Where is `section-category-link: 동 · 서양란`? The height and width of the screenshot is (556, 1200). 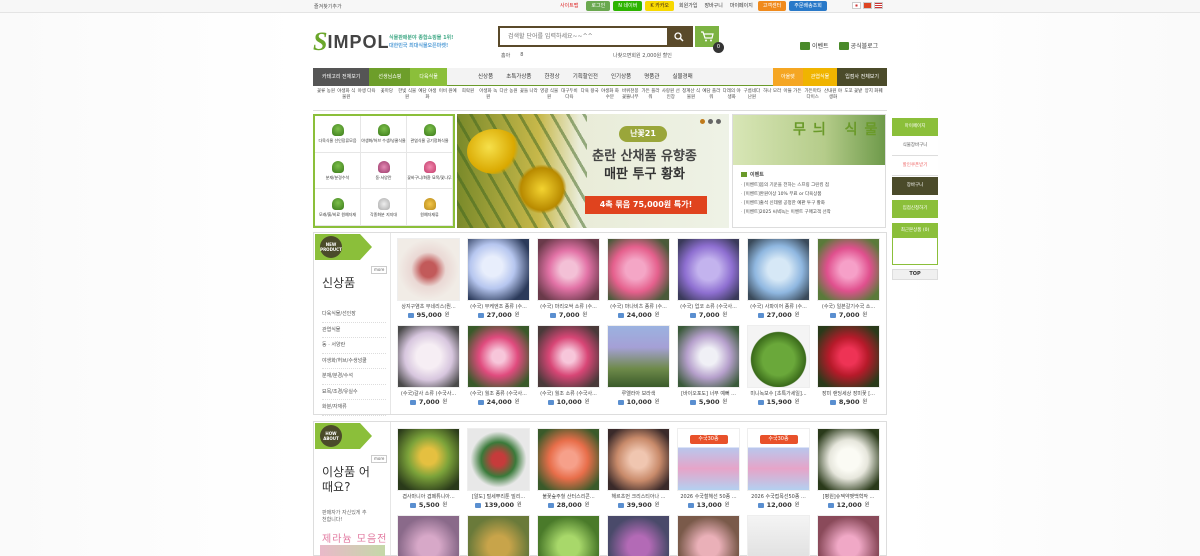 section-category-link: 동 · 서양란 is located at coordinates (354, 346).